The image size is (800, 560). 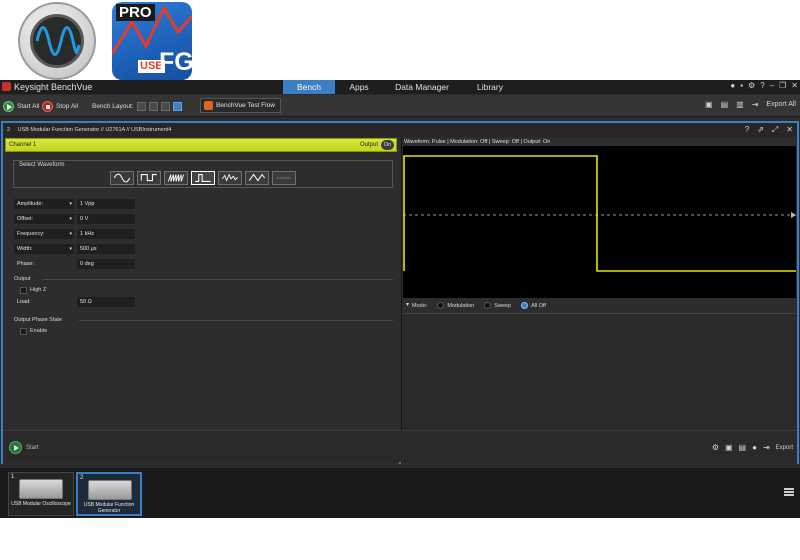 What do you see at coordinates (740, 104) in the screenshot?
I see `saveas-icon: ▥` at bounding box center [740, 104].